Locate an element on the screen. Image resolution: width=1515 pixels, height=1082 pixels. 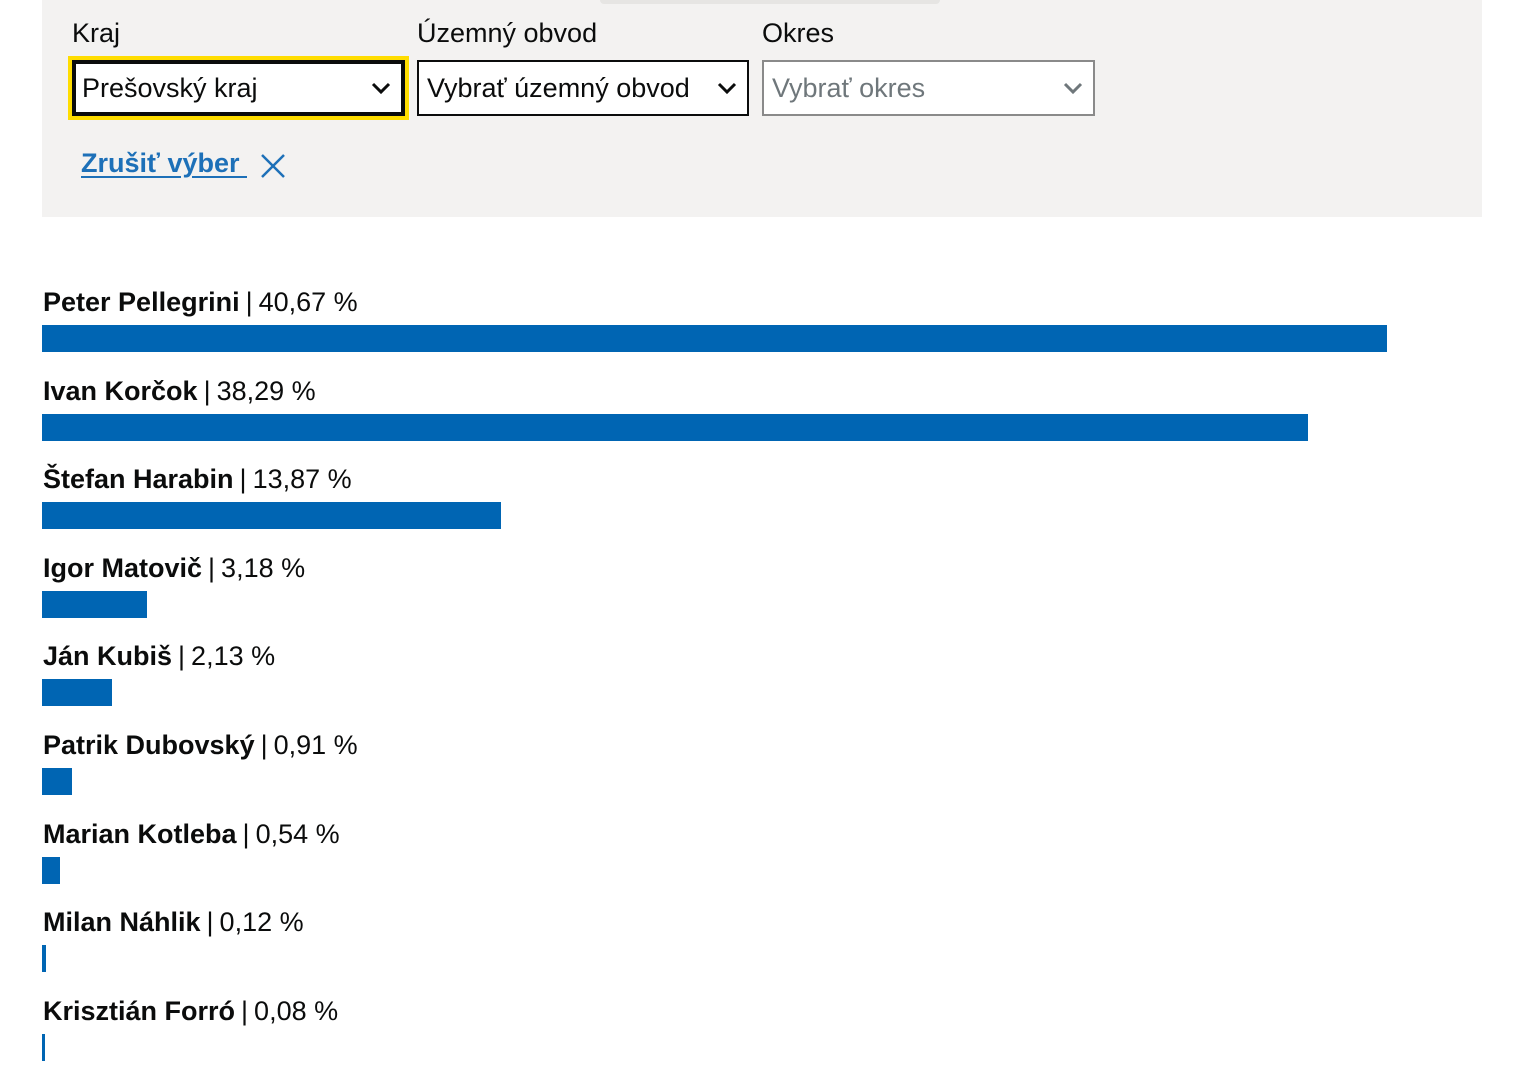
candidate-row: Ján Kubiš | 2,13 % is located at coordinates (762, 683).